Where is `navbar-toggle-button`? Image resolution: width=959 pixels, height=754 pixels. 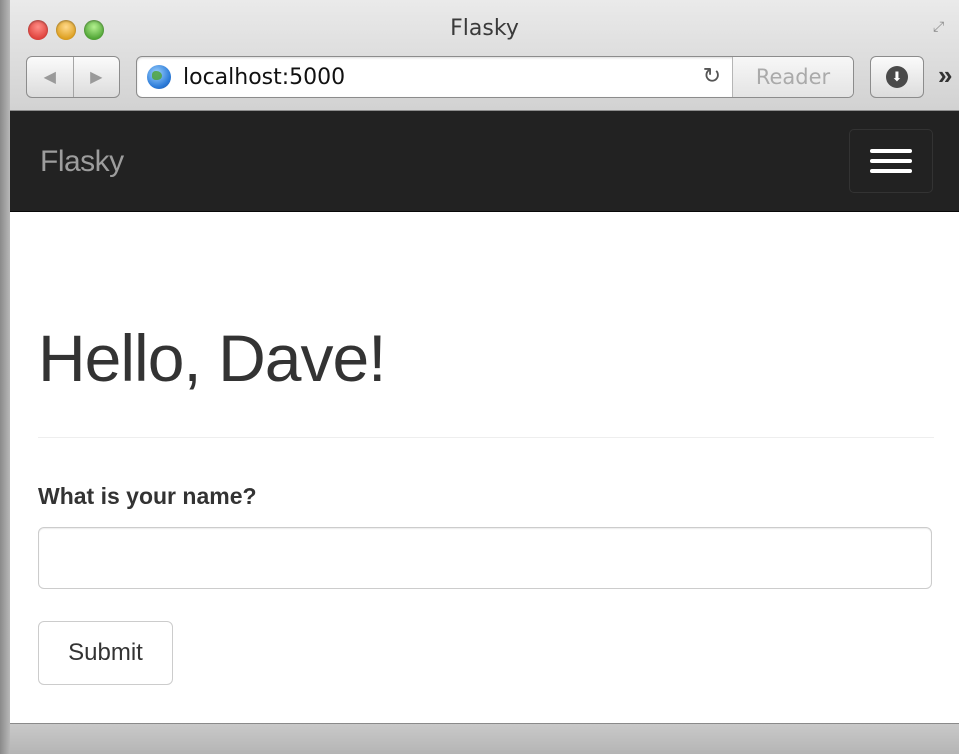
navbar-toggle-button is located at coordinates (891, 161).